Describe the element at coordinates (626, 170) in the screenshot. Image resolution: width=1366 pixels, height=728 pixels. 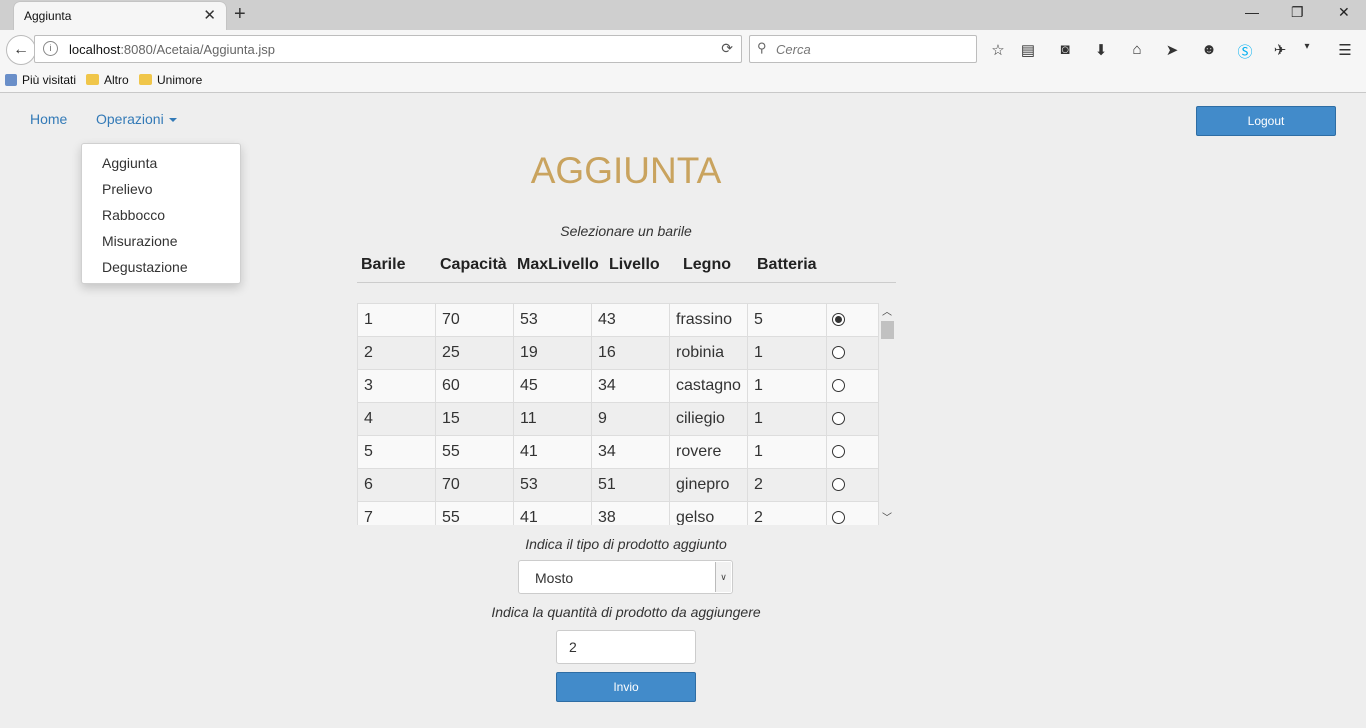
I see `page-title: AGGIUNTA` at that location.